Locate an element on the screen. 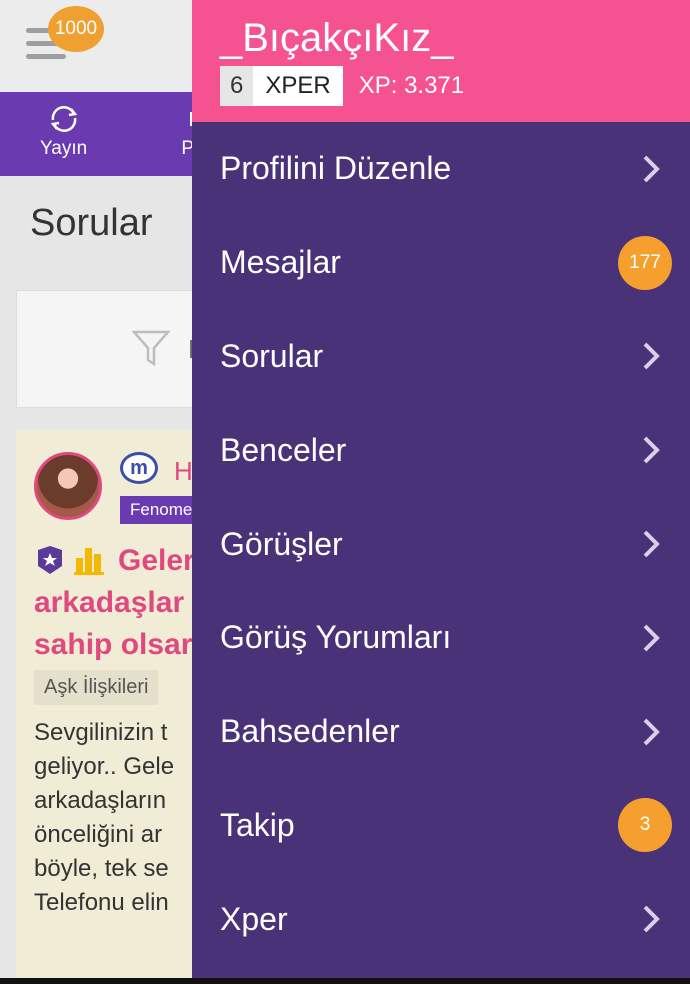 The image size is (690, 984). menu-item-profilini-duzenle: Profilini Düzenle is located at coordinates (441, 169).